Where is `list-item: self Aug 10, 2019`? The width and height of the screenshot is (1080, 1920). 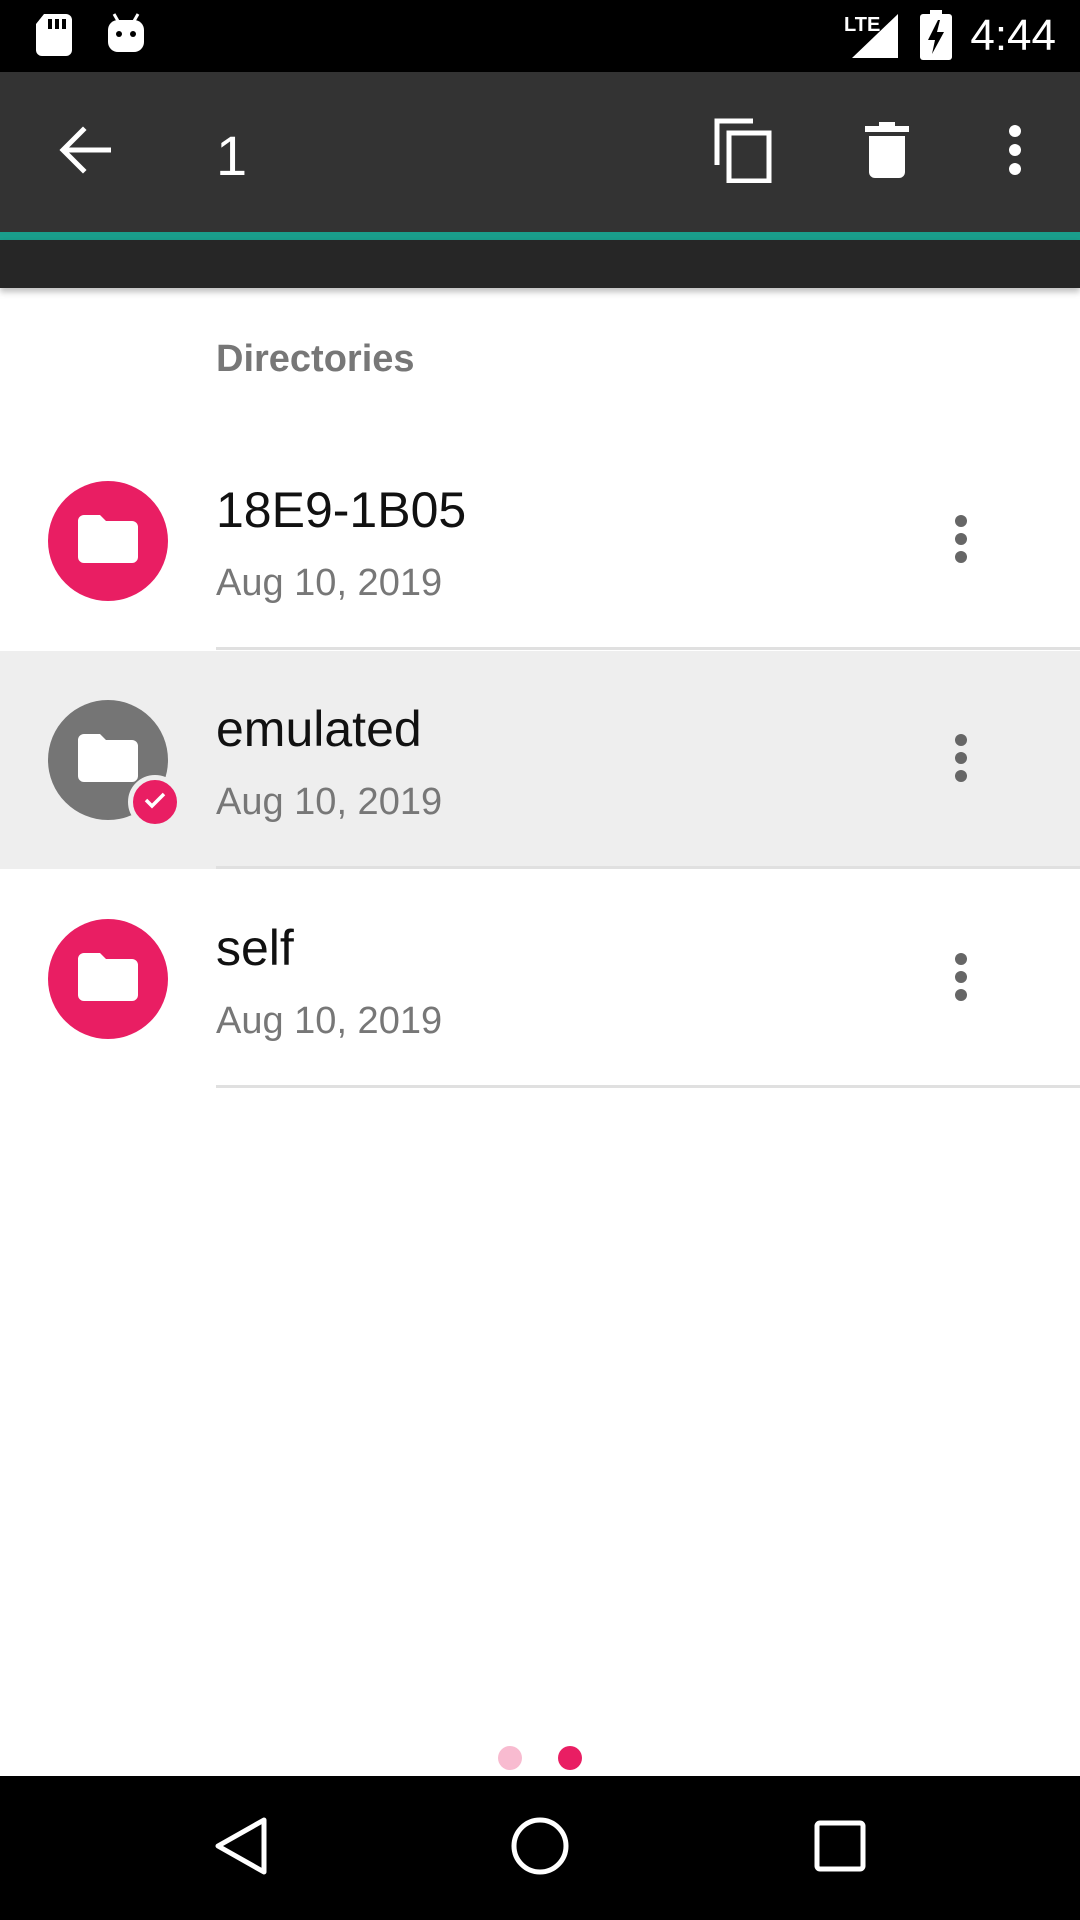
list-item: self Aug 10, 2019 is located at coordinates (540, 979).